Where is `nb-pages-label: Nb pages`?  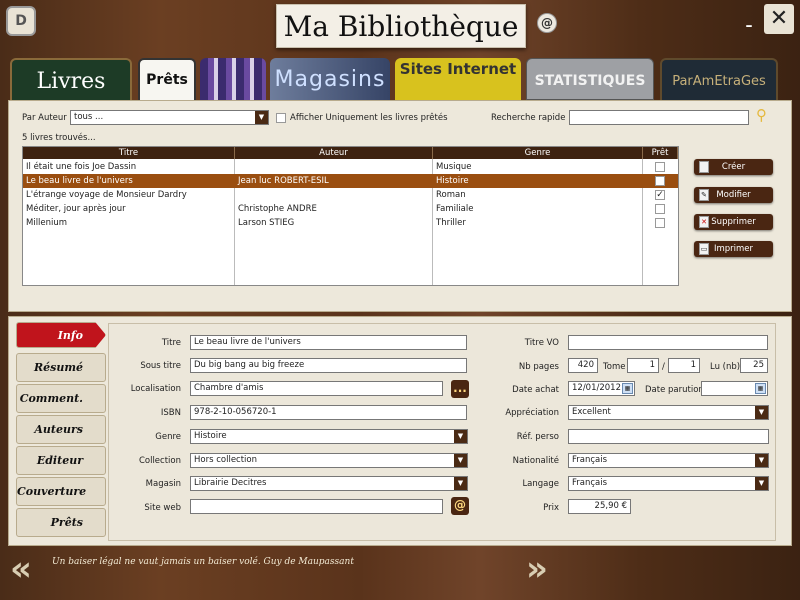
nb-pages-label: Nb pages is located at coordinates (538, 367).